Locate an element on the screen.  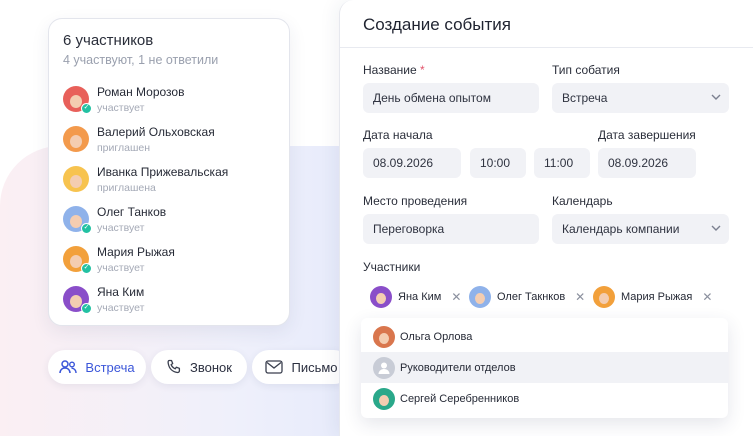
participants-label: Участники is located at coordinates (392, 267).